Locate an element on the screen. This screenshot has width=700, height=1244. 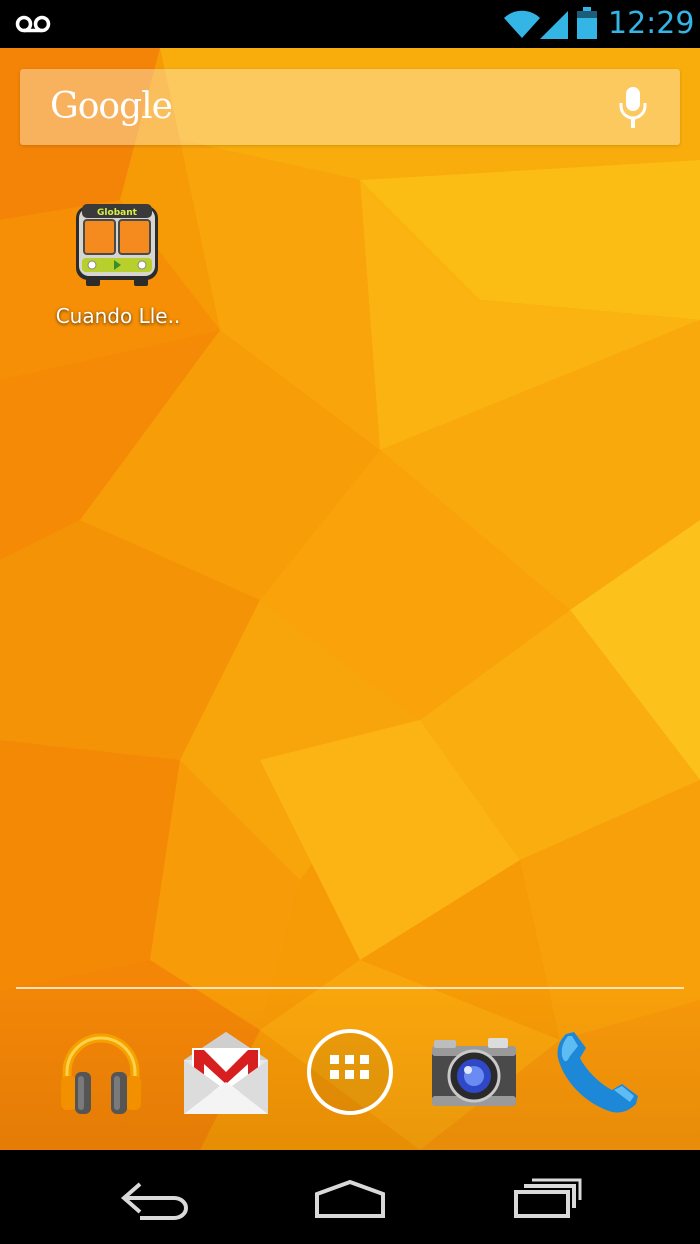
navigation-bar is located at coordinates (350, 1197).